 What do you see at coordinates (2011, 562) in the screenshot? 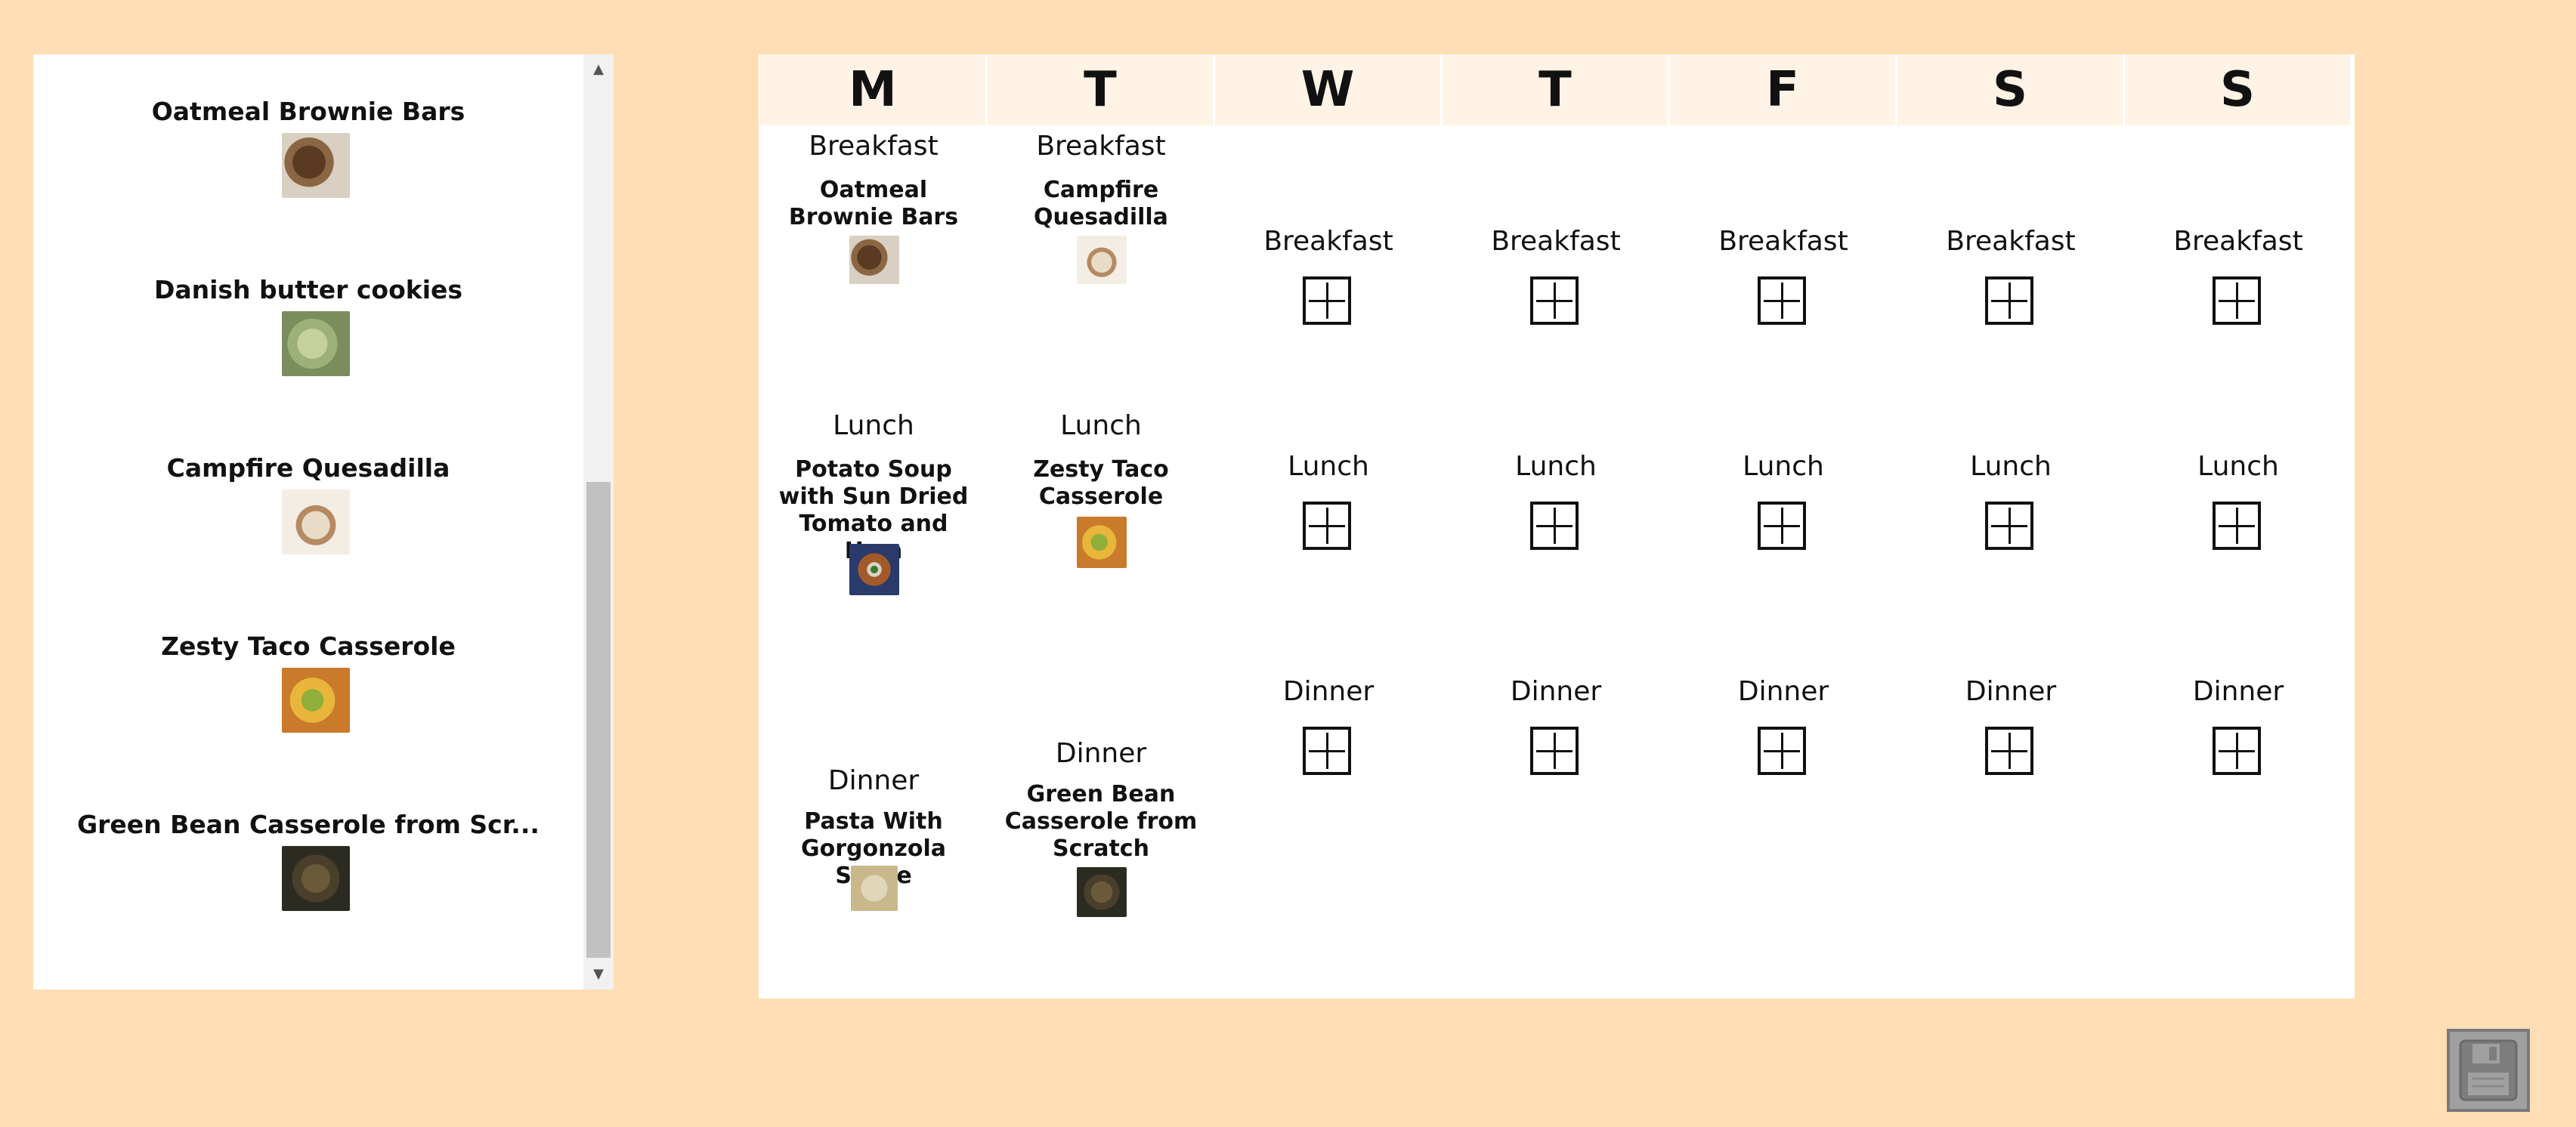
I see `day-column-saturday: Breakfast Lunch Dinner` at bounding box center [2011, 562].